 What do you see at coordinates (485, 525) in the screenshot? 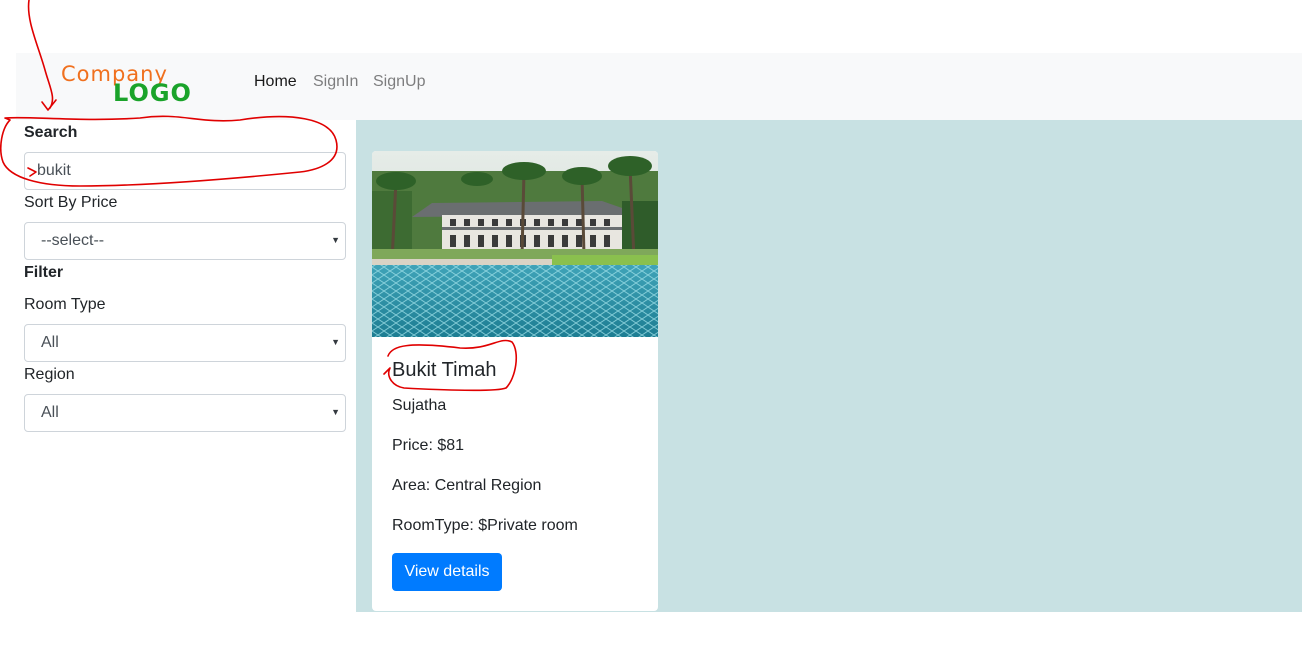
I see `listing-room-type: RoomType: $Private room` at bounding box center [485, 525].